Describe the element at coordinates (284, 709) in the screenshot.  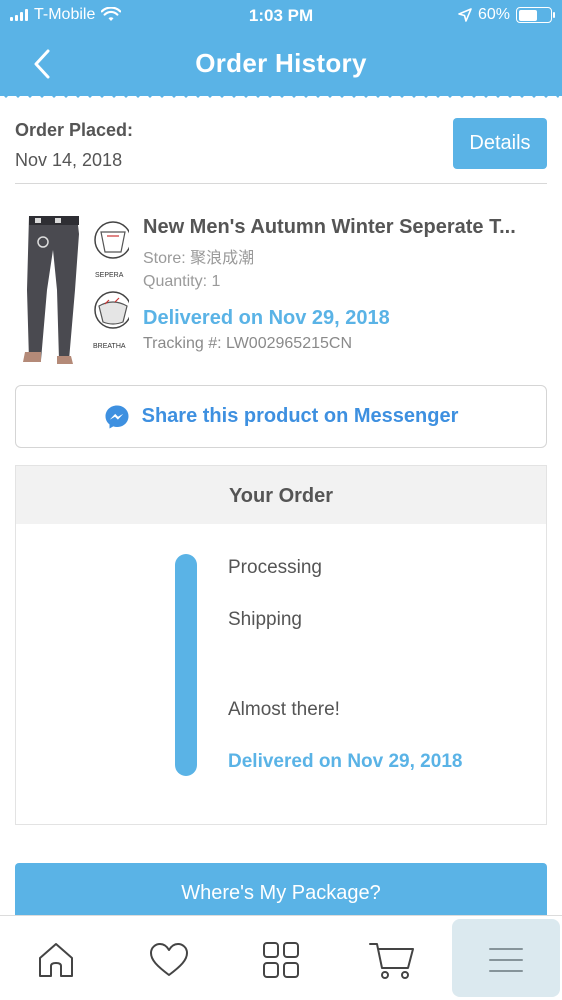
I see `step-almost-there: Almost there!` at that location.